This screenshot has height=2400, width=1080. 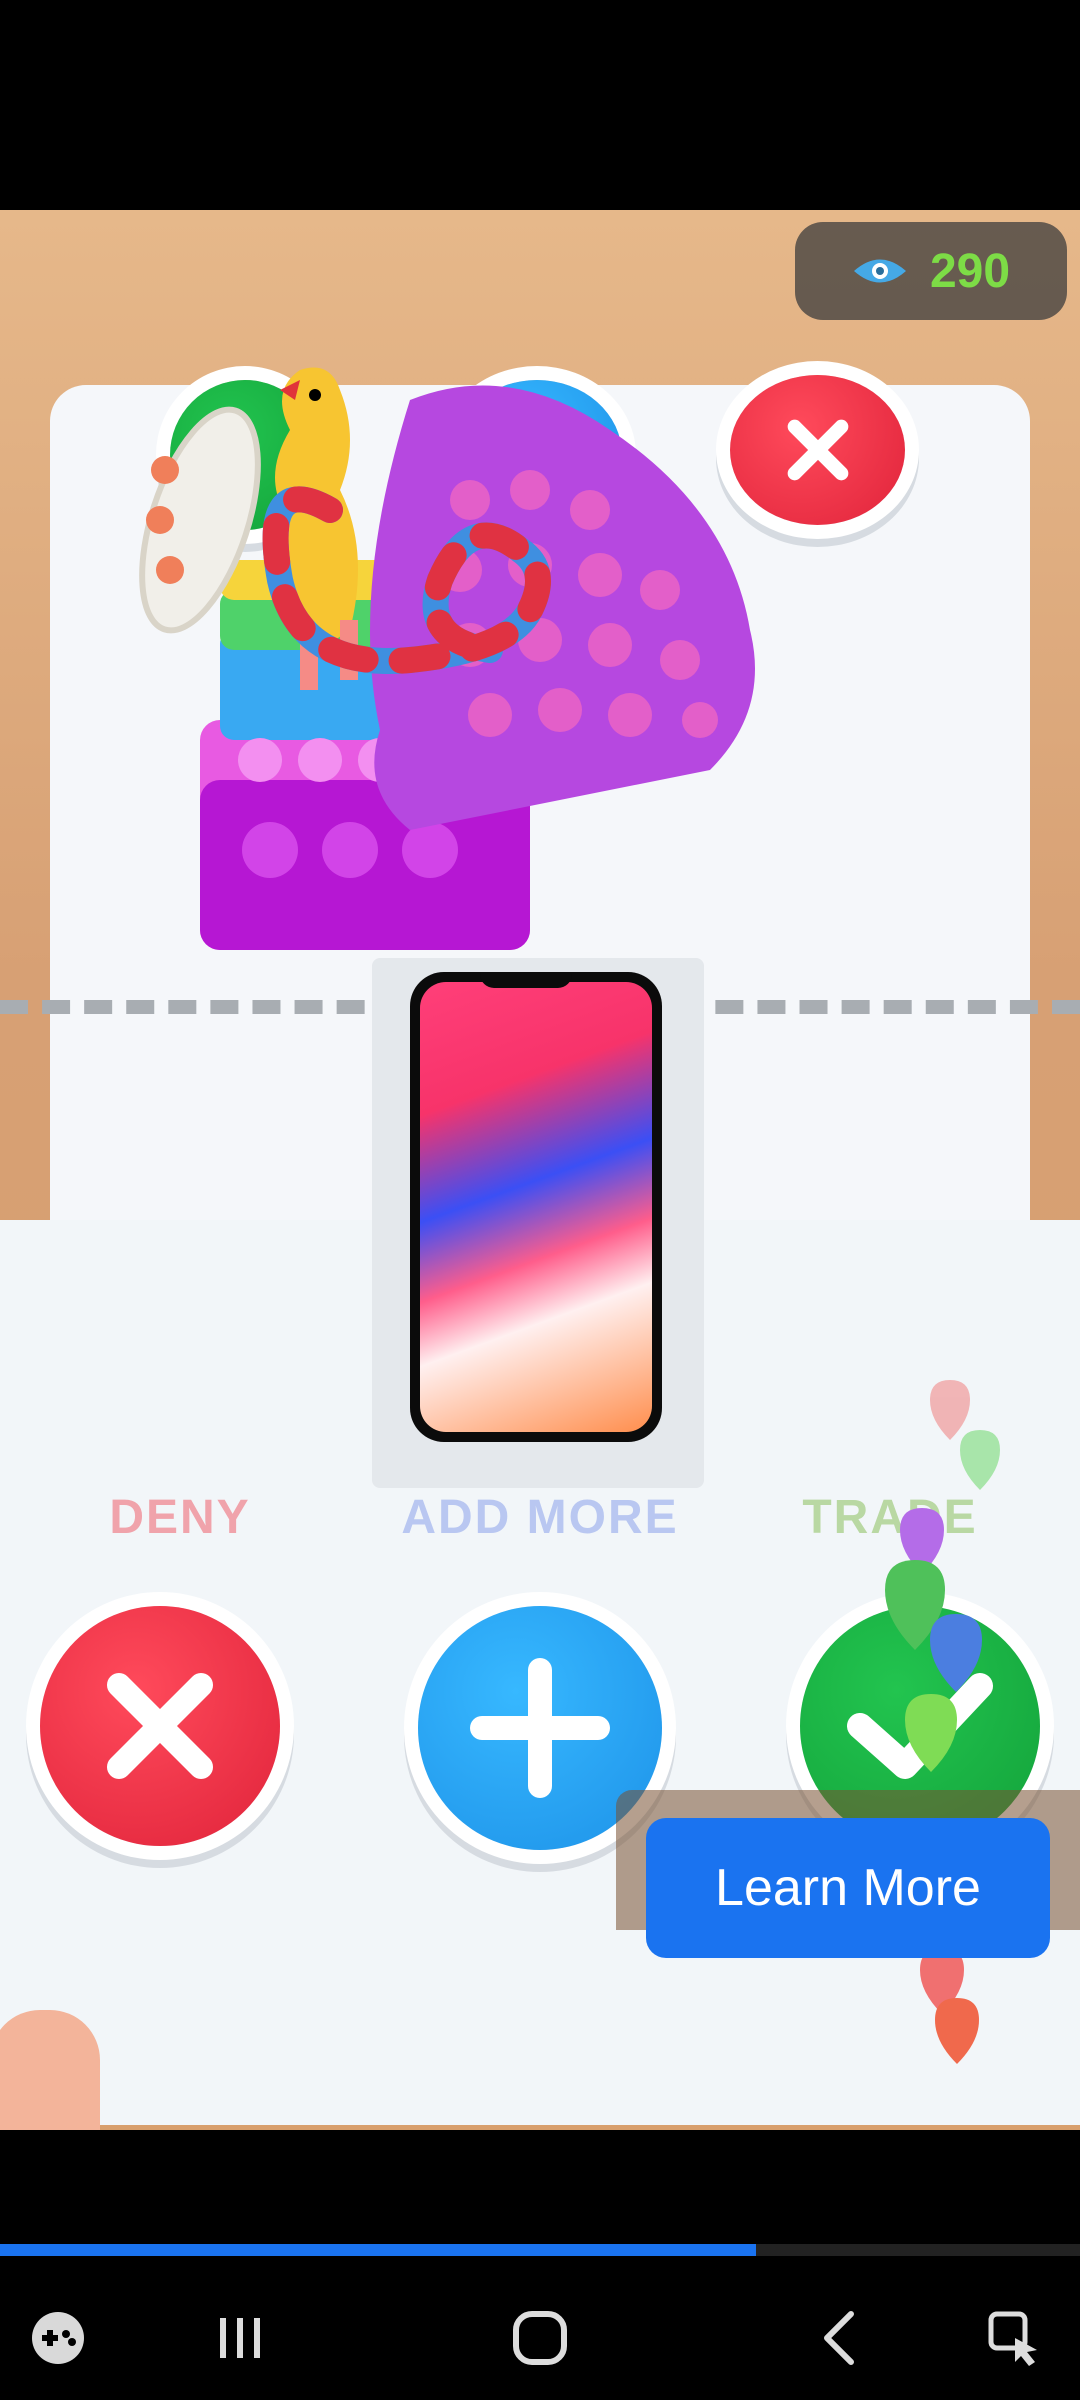 I want to click on eye-icon, so click(x=879, y=271).